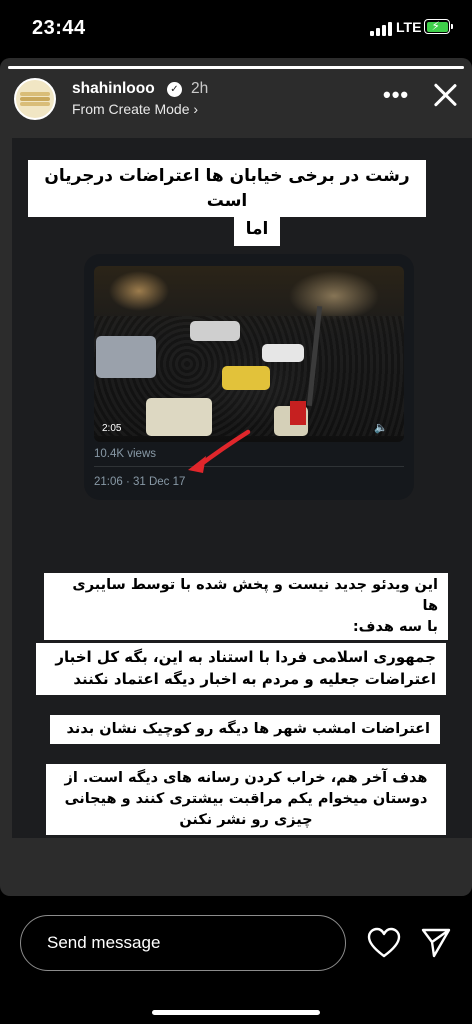 The height and width of the screenshot is (1024, 472). What do you see at coordinates (112, 428) in the screenshot?
I see `video-duration: 2:05` at bounding box center [112, 428].